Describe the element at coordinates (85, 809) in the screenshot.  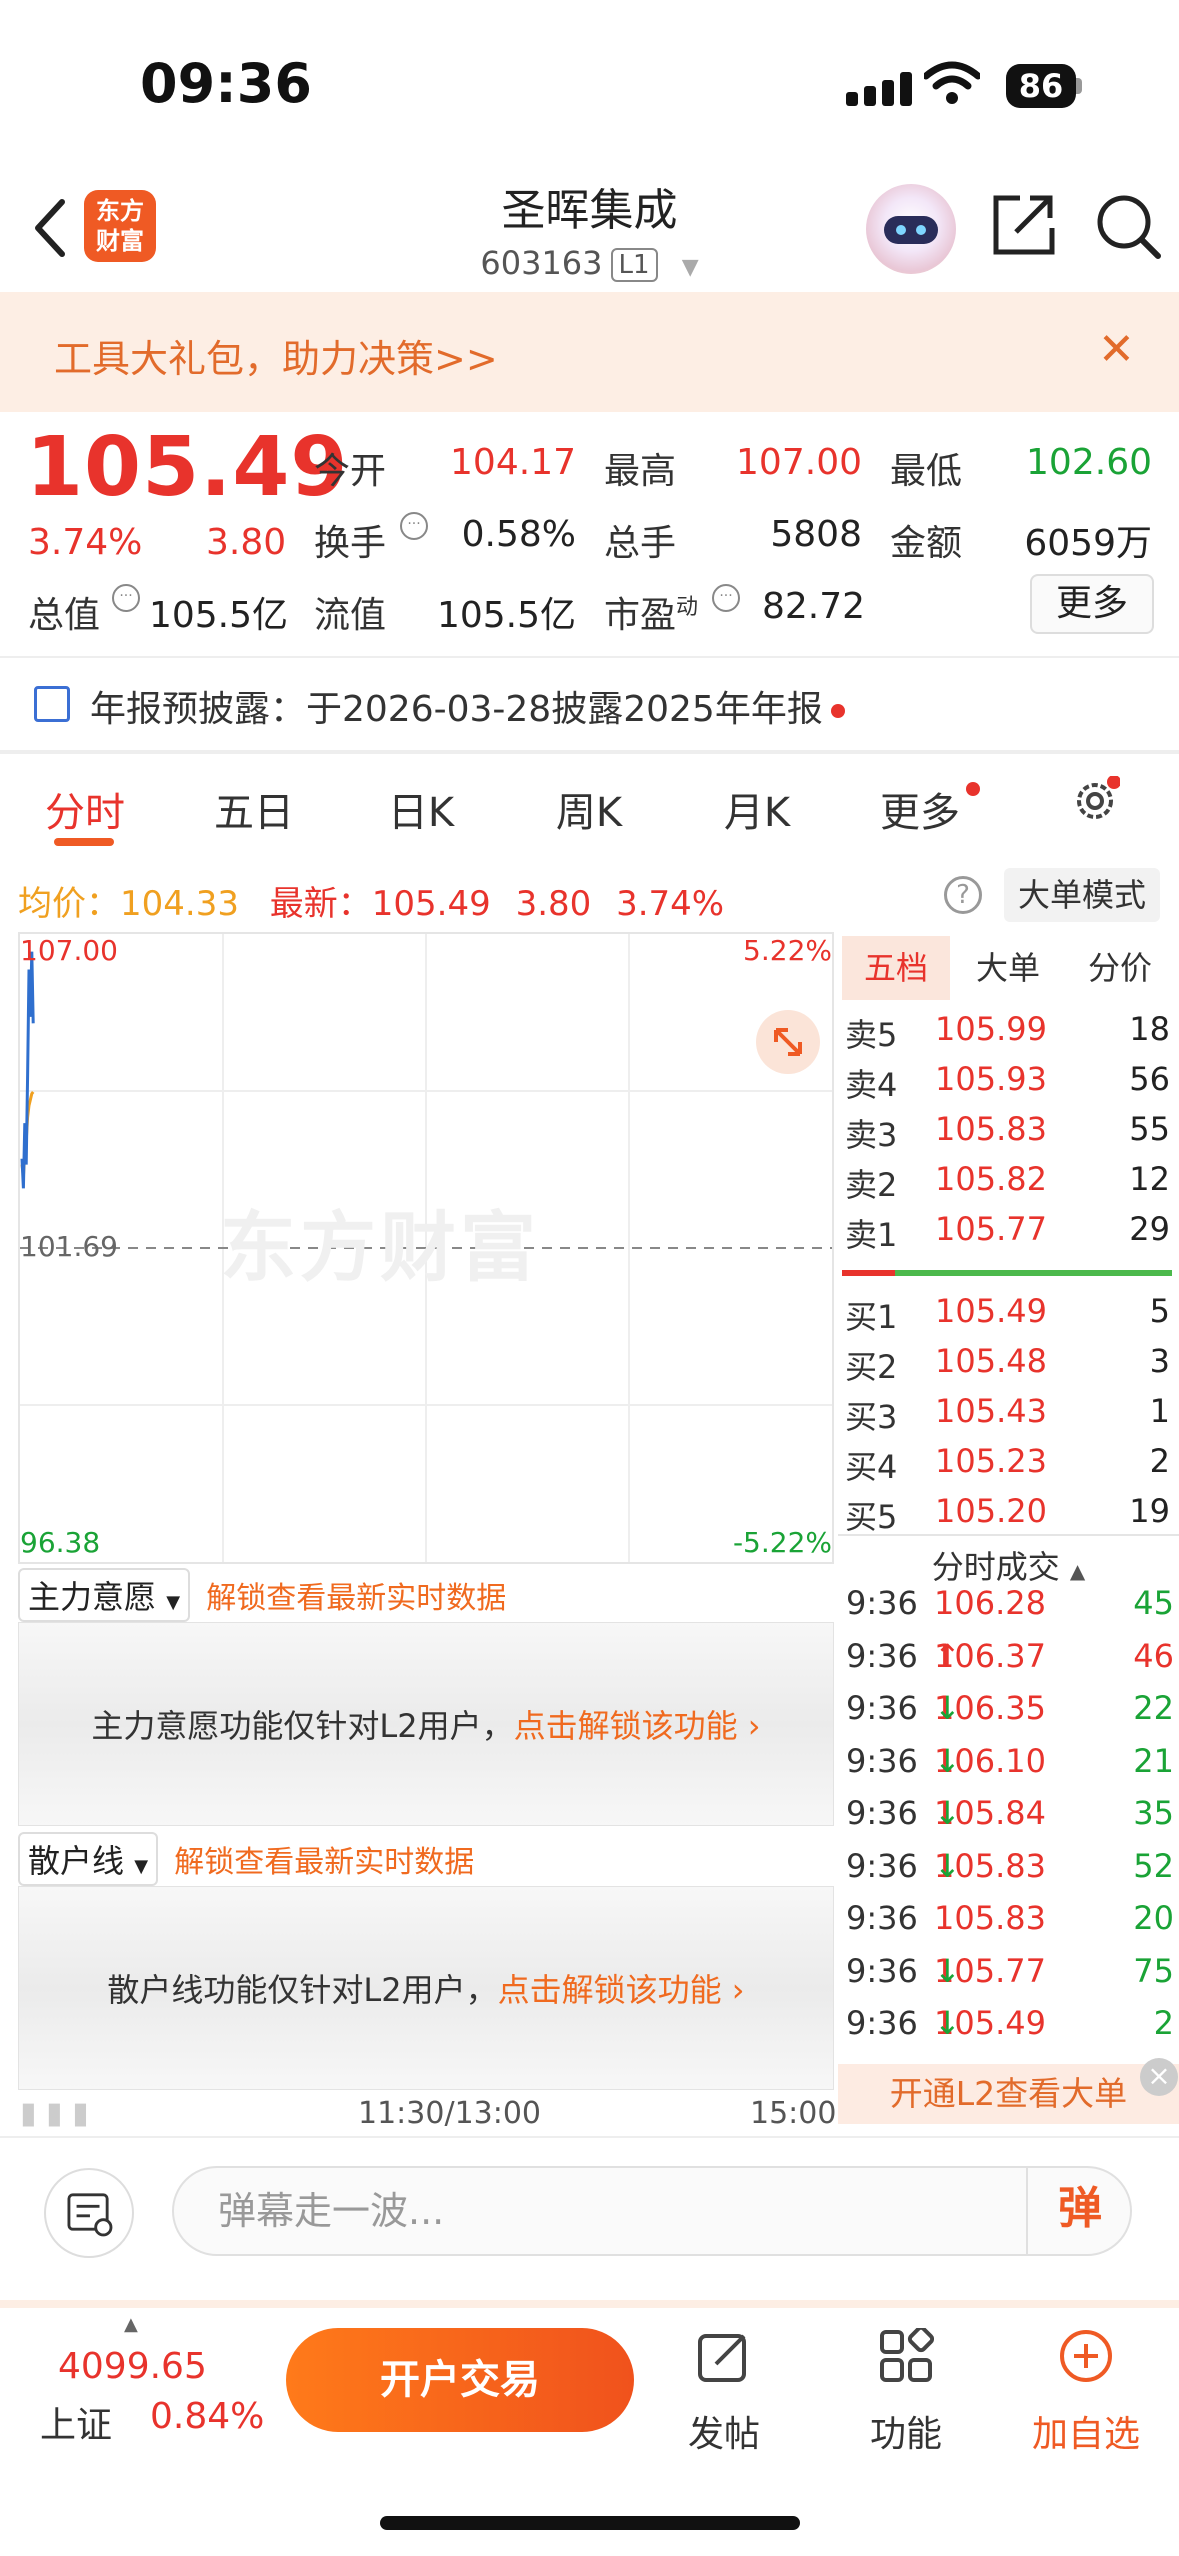
I see `tab-intraday: 分时` at that location.